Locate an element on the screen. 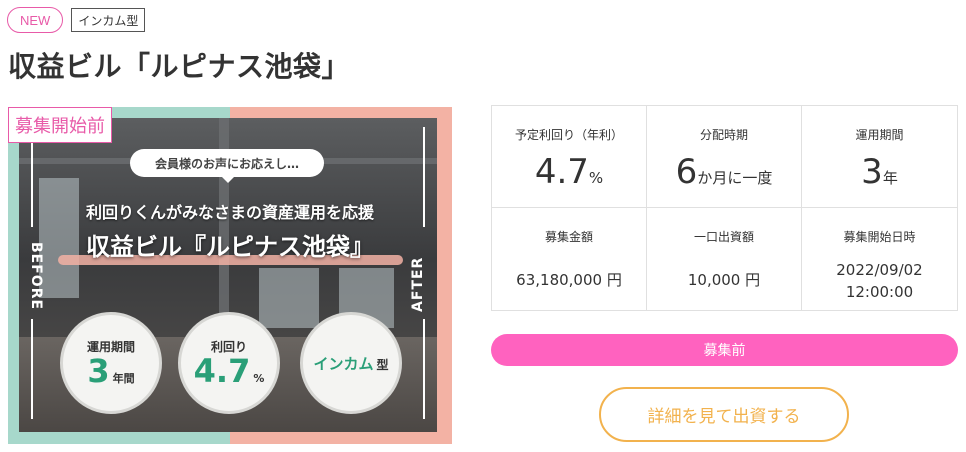 The image size is (966, 452). yield-label: 予定利回り（年利） is located at coordinates (568, 135).